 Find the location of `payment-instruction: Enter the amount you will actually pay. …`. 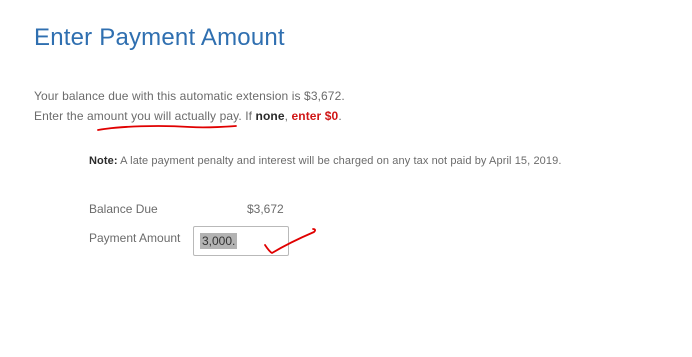

payment-instruction: Enter the amount you will actually pay. … is located at coordinates (188, 116).